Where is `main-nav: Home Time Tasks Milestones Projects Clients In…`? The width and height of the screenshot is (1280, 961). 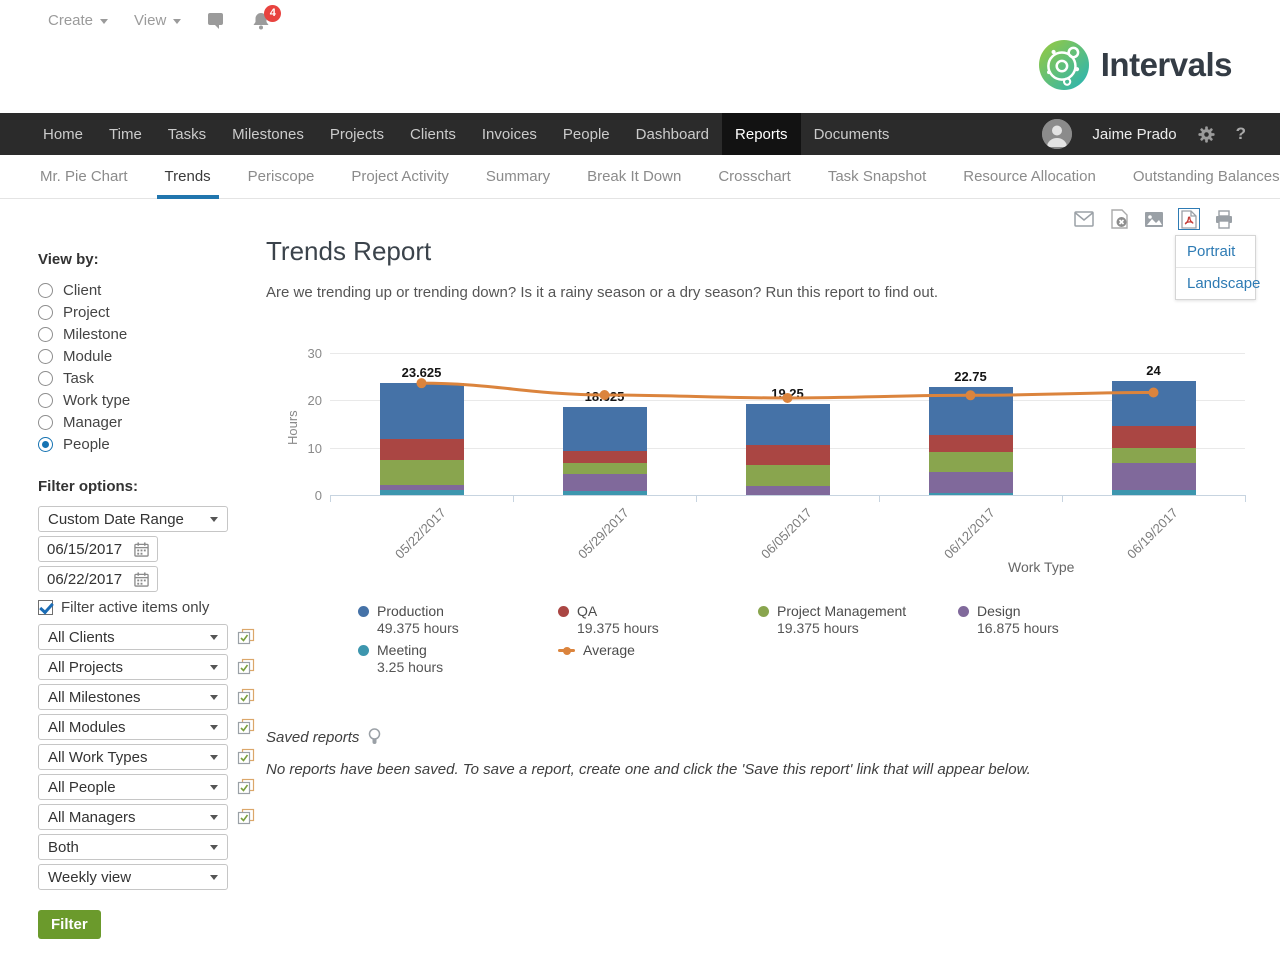
main-nav: Home Time Tasks Milestones Projects Clients In… is located at coordinates (640, 134).